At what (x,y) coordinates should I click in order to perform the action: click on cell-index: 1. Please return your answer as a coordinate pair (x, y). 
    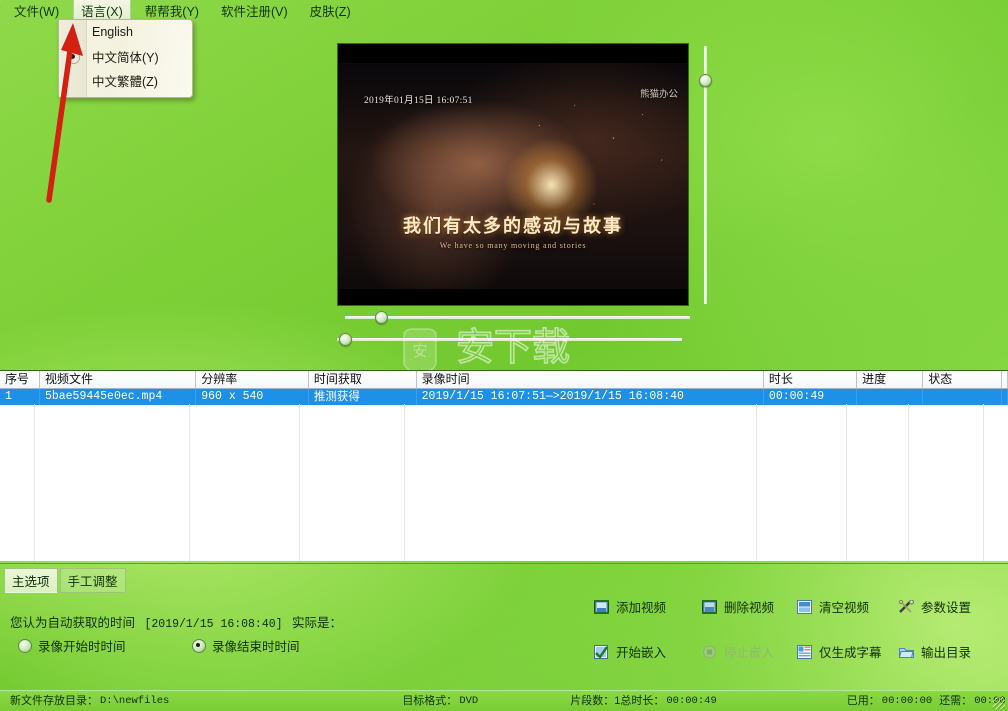
    Looking at the image, I should click on (20, 397).